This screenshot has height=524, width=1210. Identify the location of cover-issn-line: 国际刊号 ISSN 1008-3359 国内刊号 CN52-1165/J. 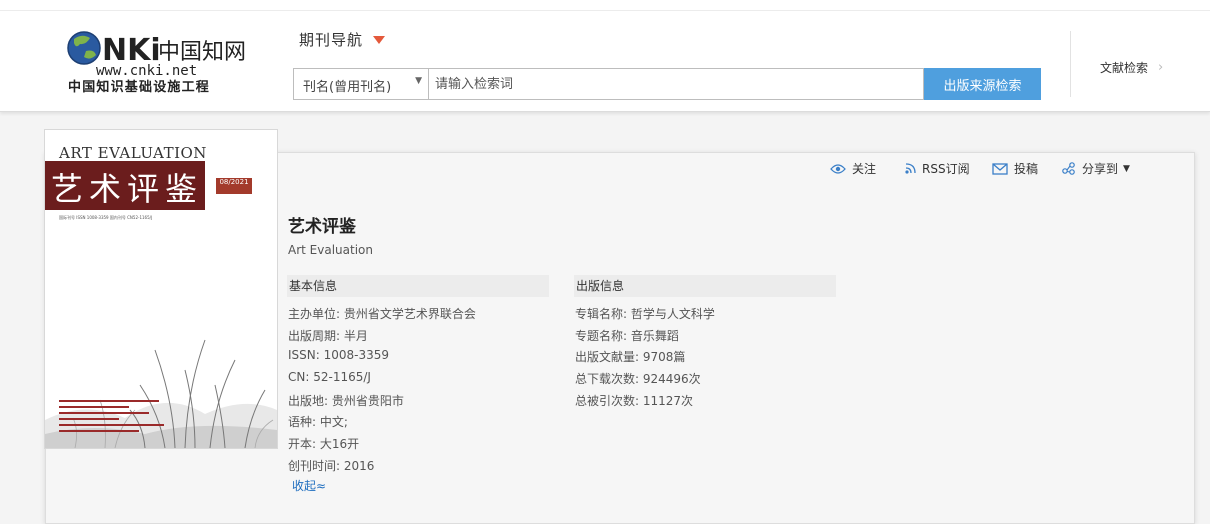
(106, 217).